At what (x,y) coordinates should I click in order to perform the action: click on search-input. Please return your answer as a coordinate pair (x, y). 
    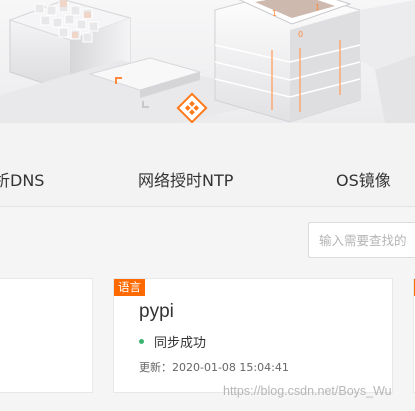
    Looking at the image, I should click on (361, 240).